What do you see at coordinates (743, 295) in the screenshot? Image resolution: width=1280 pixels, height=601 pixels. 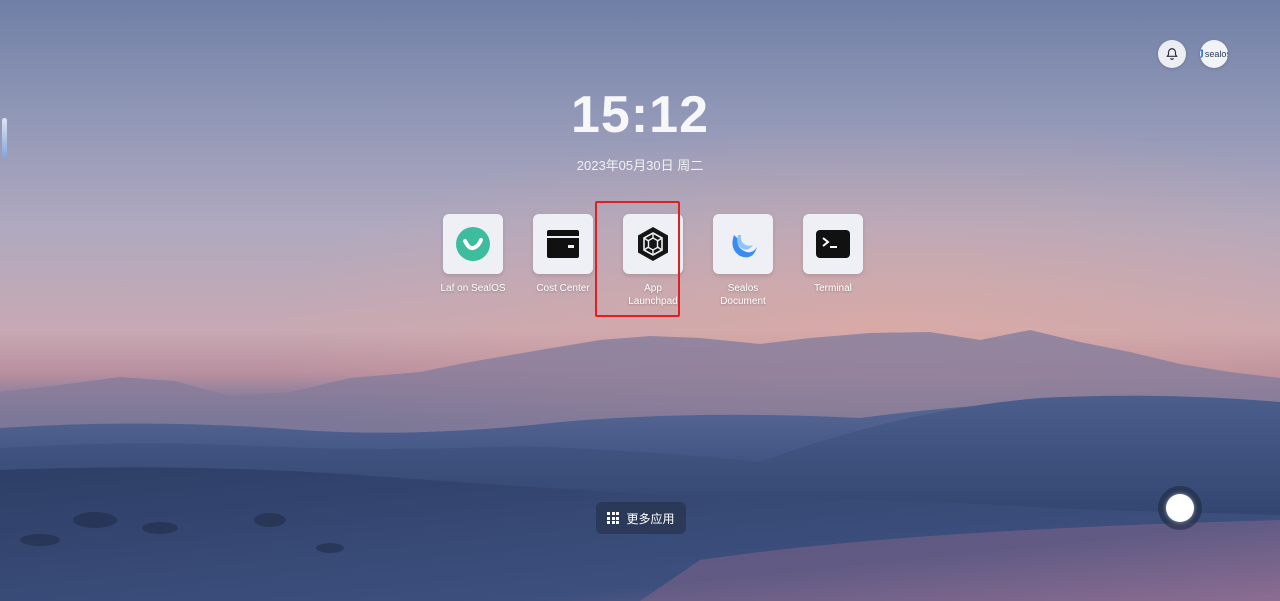 I see `app-sealos-document-label: Sealos Document` at bounding box center [743, 295].